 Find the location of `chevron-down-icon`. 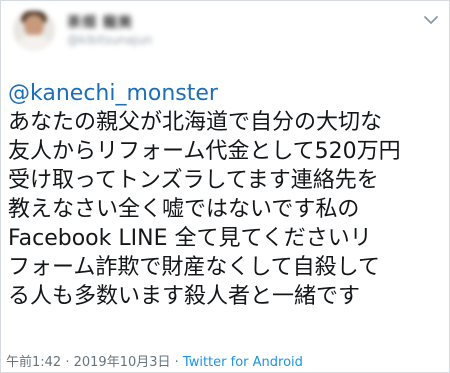

chevron-down-icon is located at coordinates (431, 20).